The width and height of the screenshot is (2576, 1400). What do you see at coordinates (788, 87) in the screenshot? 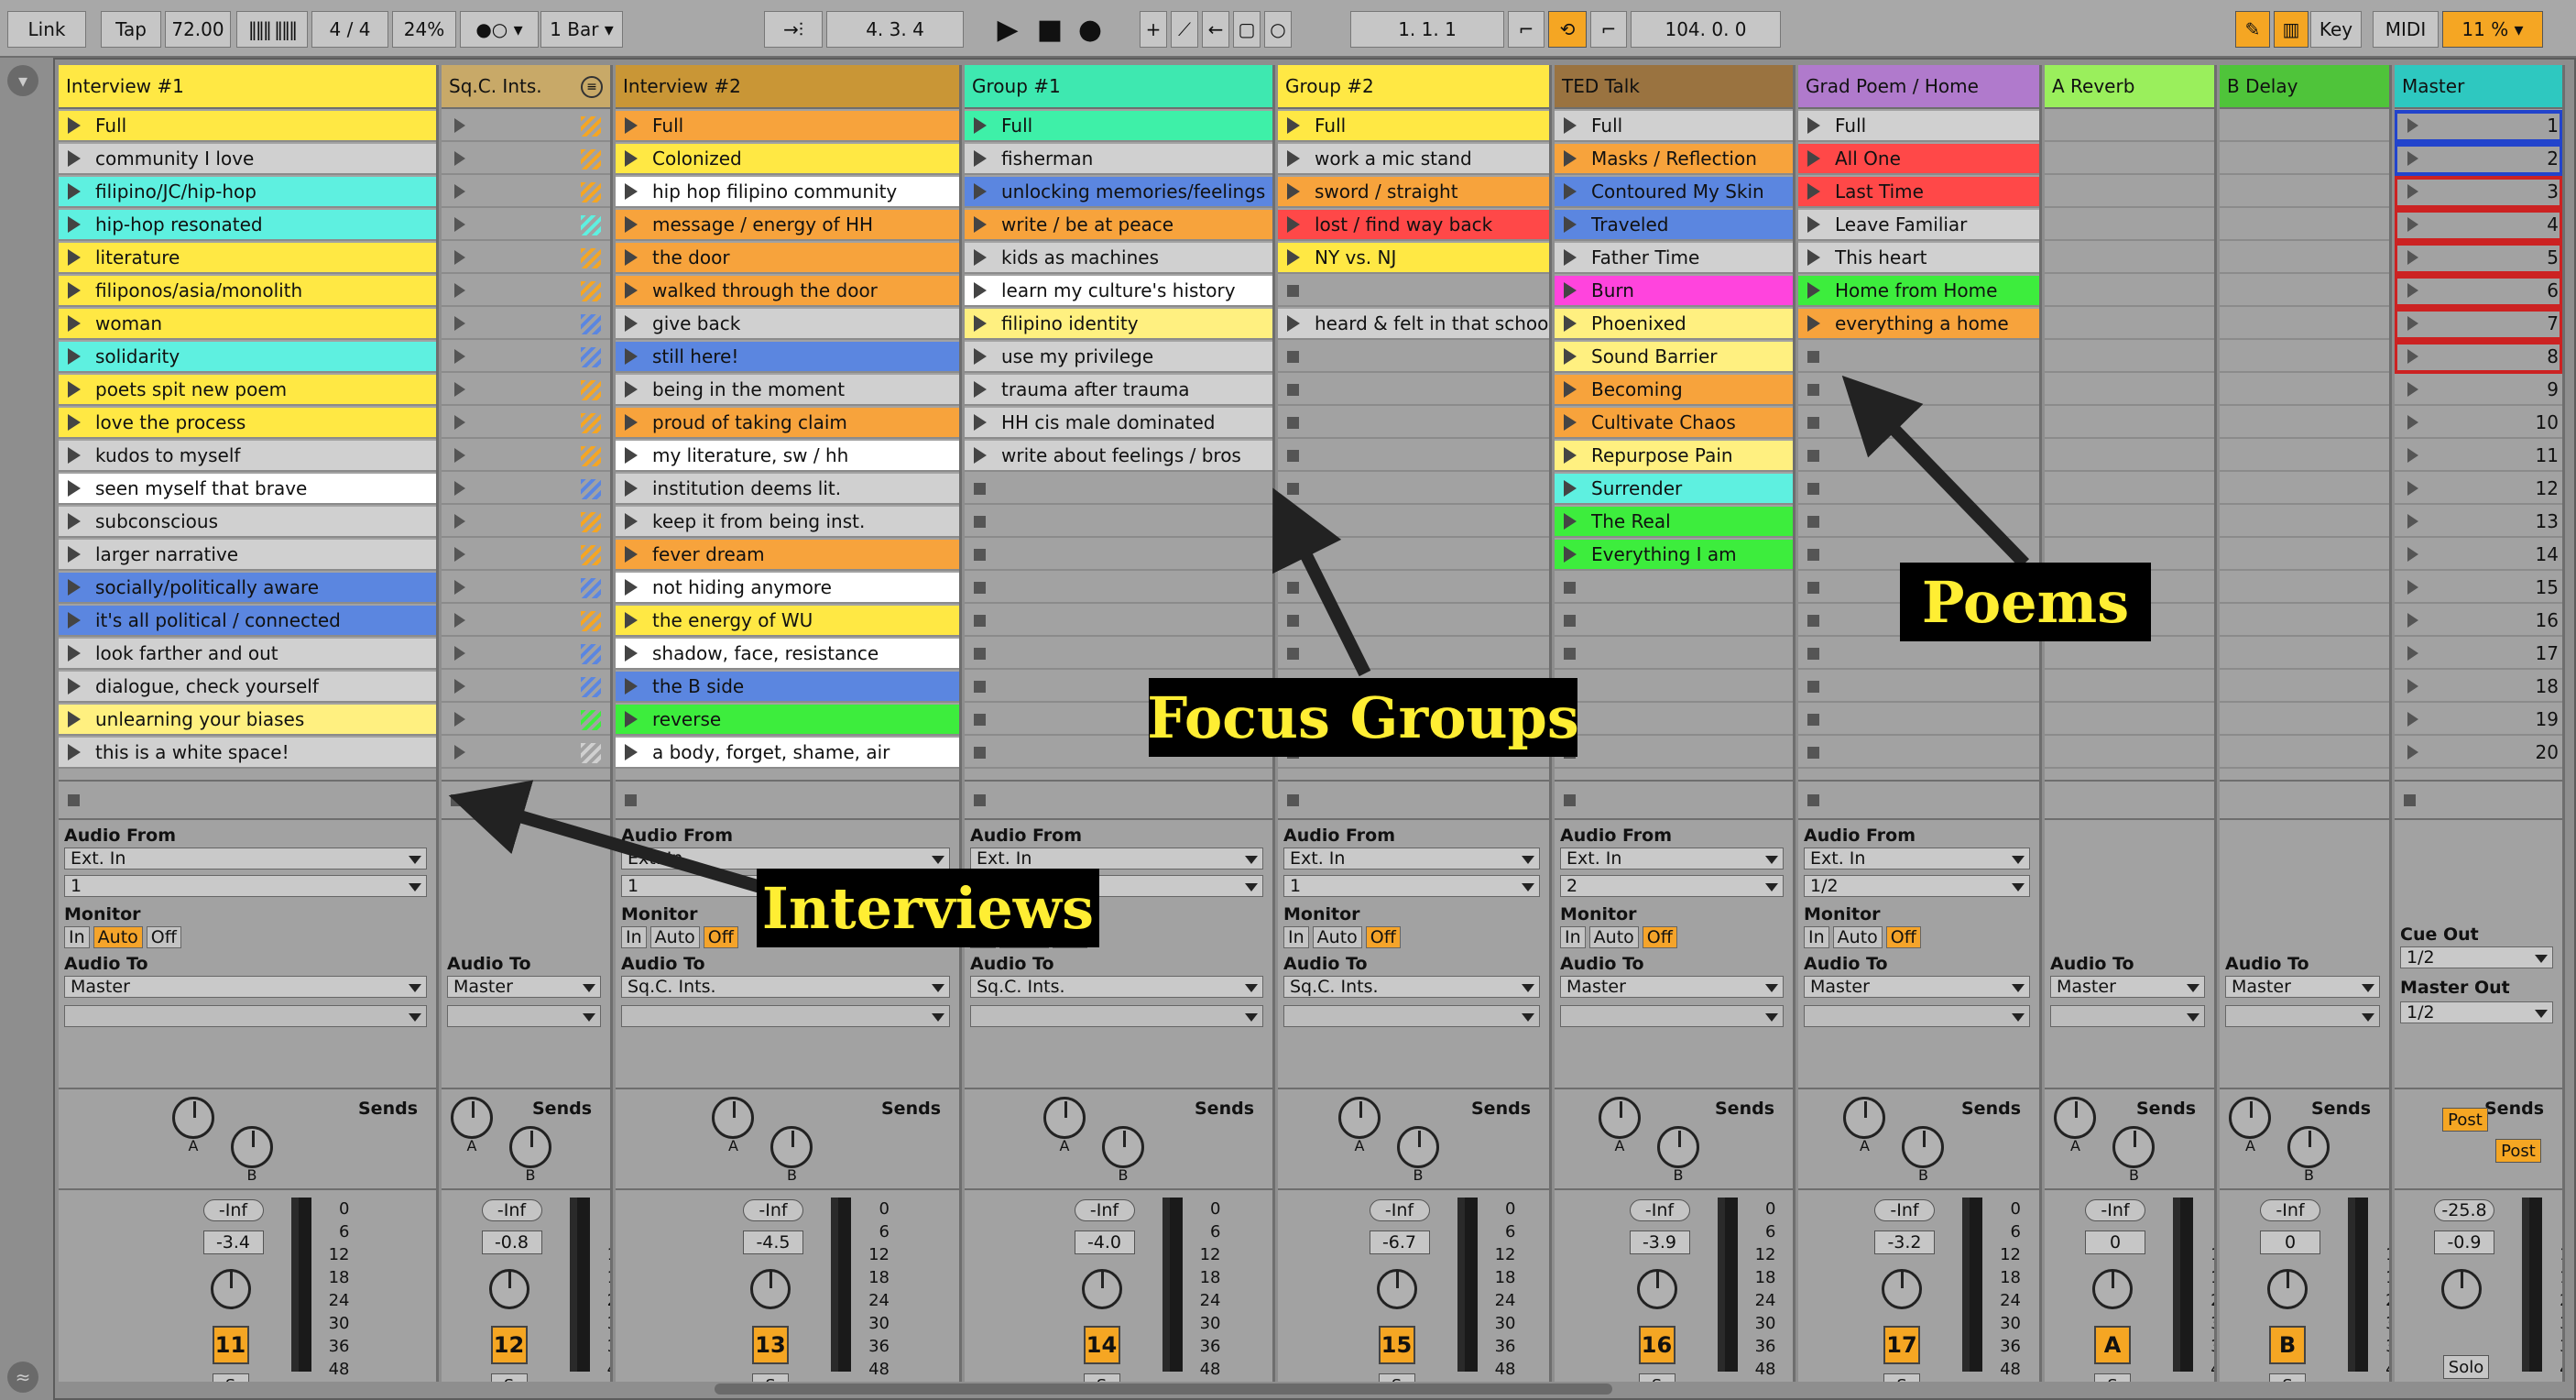
I see `track-title: Interview #2` at bounding box center [788, 87].